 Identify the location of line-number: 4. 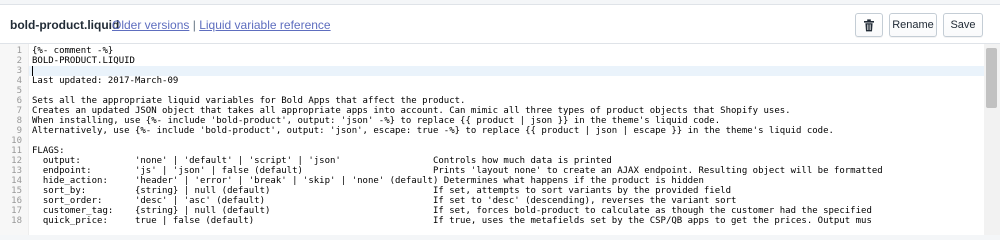
(19, 81).